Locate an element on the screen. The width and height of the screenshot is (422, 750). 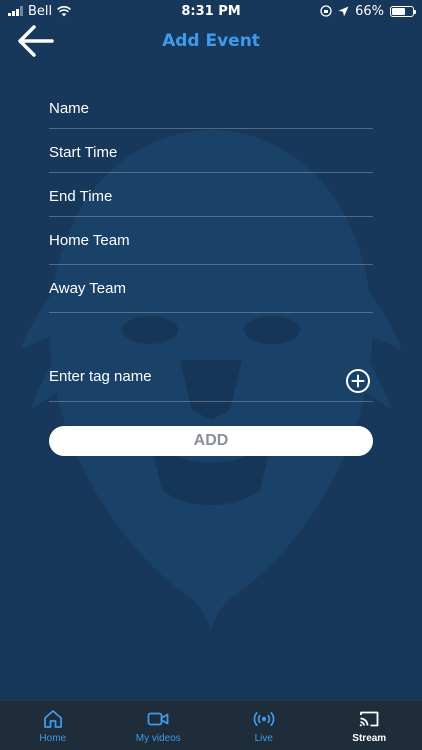
page-title: Add Event is located at coordinates (211, 41).